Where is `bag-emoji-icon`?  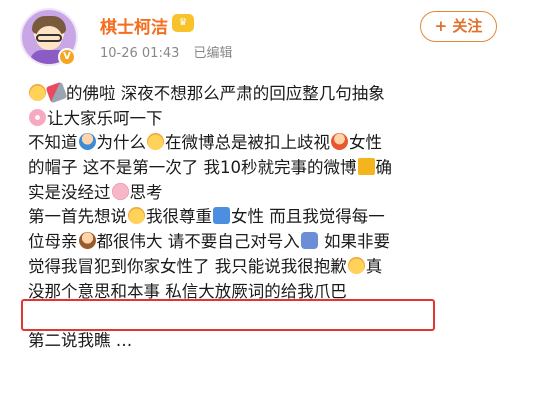 bag-emoji-icon is located at coordinates (309, 241).